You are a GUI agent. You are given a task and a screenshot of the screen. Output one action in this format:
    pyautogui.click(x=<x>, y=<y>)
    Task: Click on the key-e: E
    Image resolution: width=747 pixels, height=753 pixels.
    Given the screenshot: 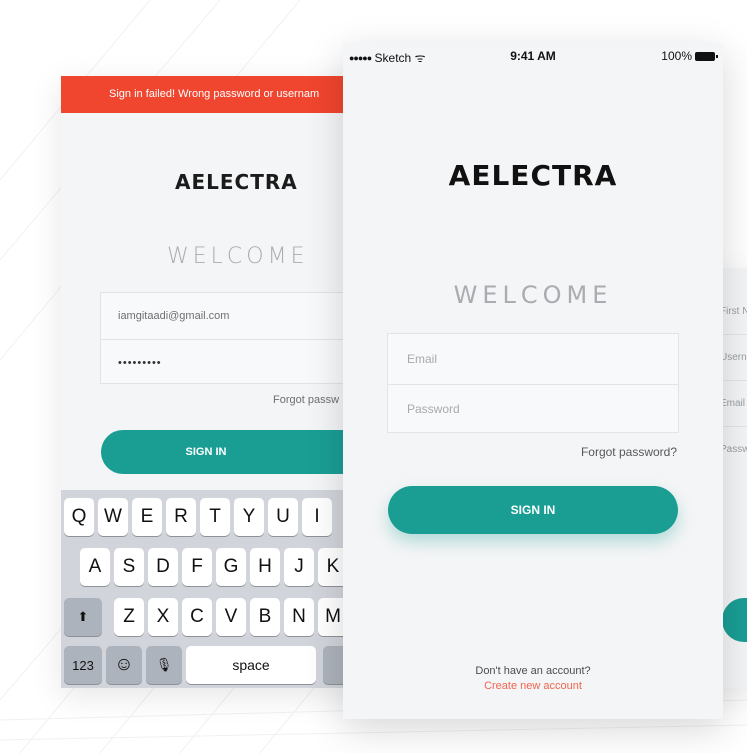 What is the action you would take?
    pyautogui.click(x=147, y=517)
    